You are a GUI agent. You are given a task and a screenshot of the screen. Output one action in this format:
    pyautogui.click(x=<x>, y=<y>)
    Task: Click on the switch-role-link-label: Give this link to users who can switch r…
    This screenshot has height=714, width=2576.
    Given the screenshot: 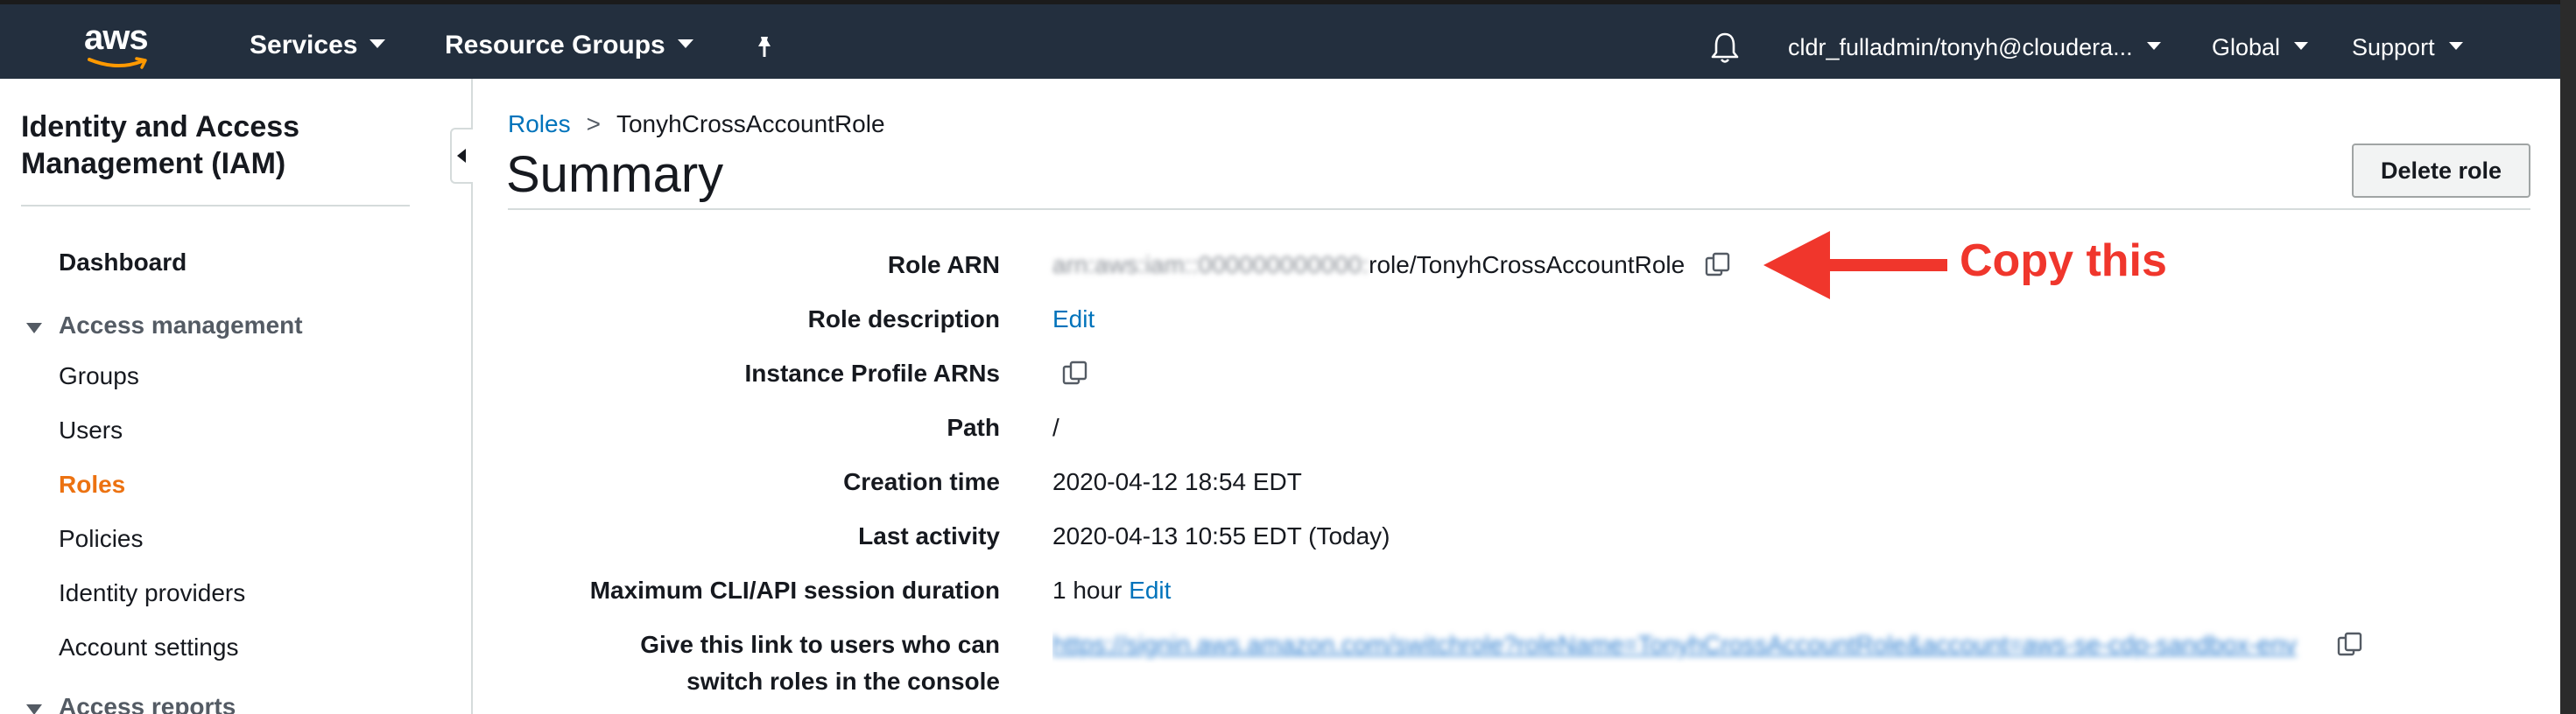 What is the action you would take?
    pyautogui.click(x=820, y=663)
    